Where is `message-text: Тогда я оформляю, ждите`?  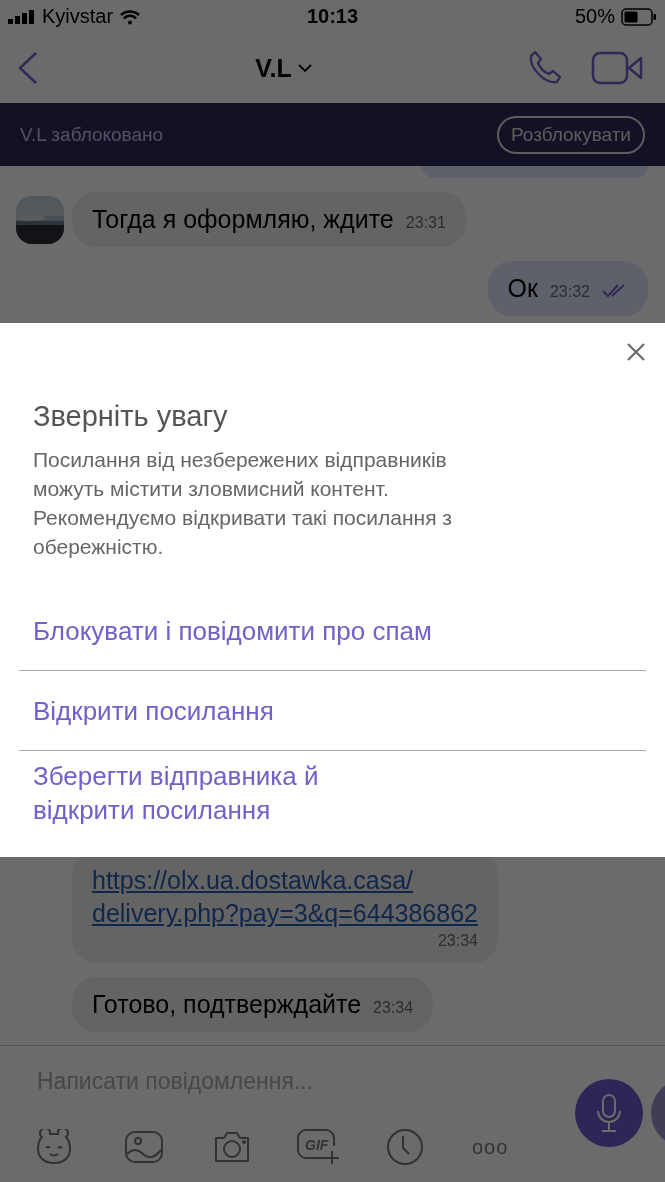
message-text: Тогда я оформляю, ждите is located at coordinates (243, 219).